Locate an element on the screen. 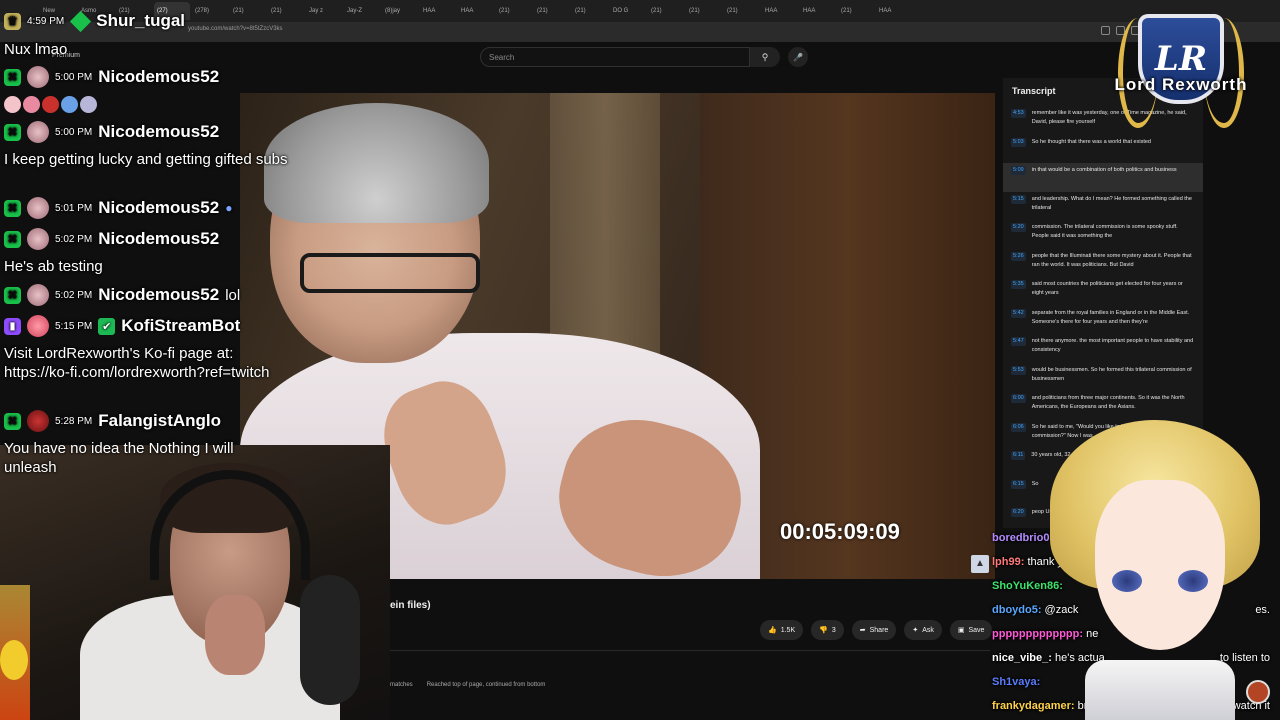  chat-message-header: ✖ 5:02 PM Nicodemous52 is located at coordinates (111, 239).